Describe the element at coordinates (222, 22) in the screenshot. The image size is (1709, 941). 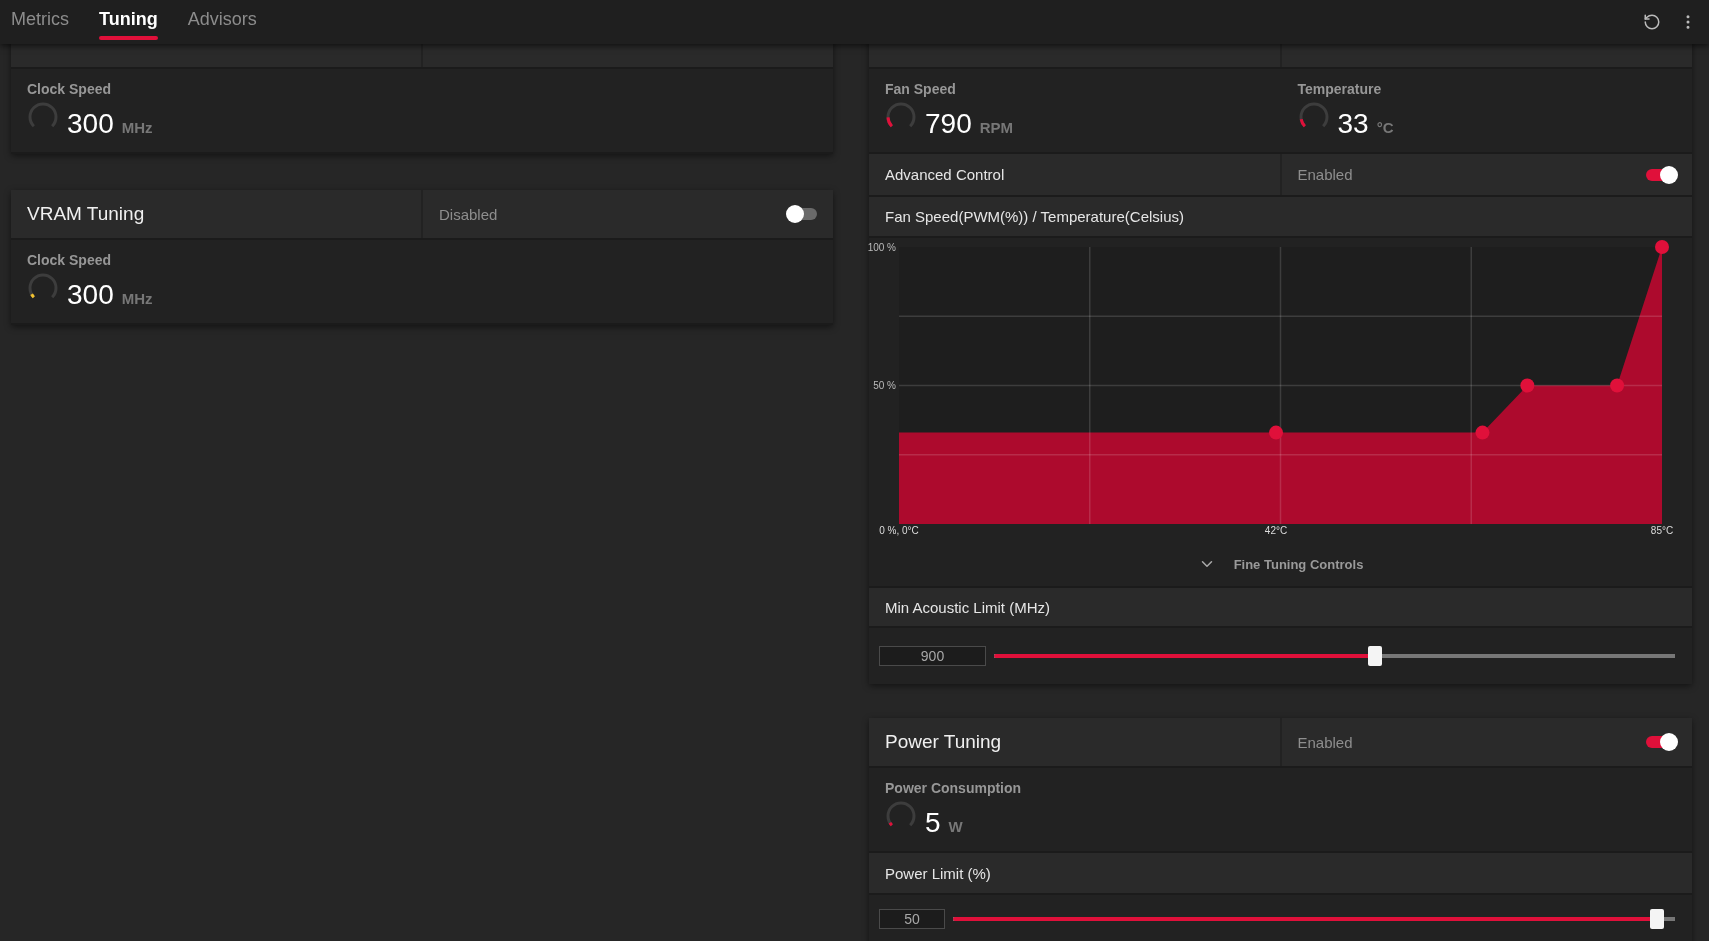
I see `nav-tab: Advisors` at that location.